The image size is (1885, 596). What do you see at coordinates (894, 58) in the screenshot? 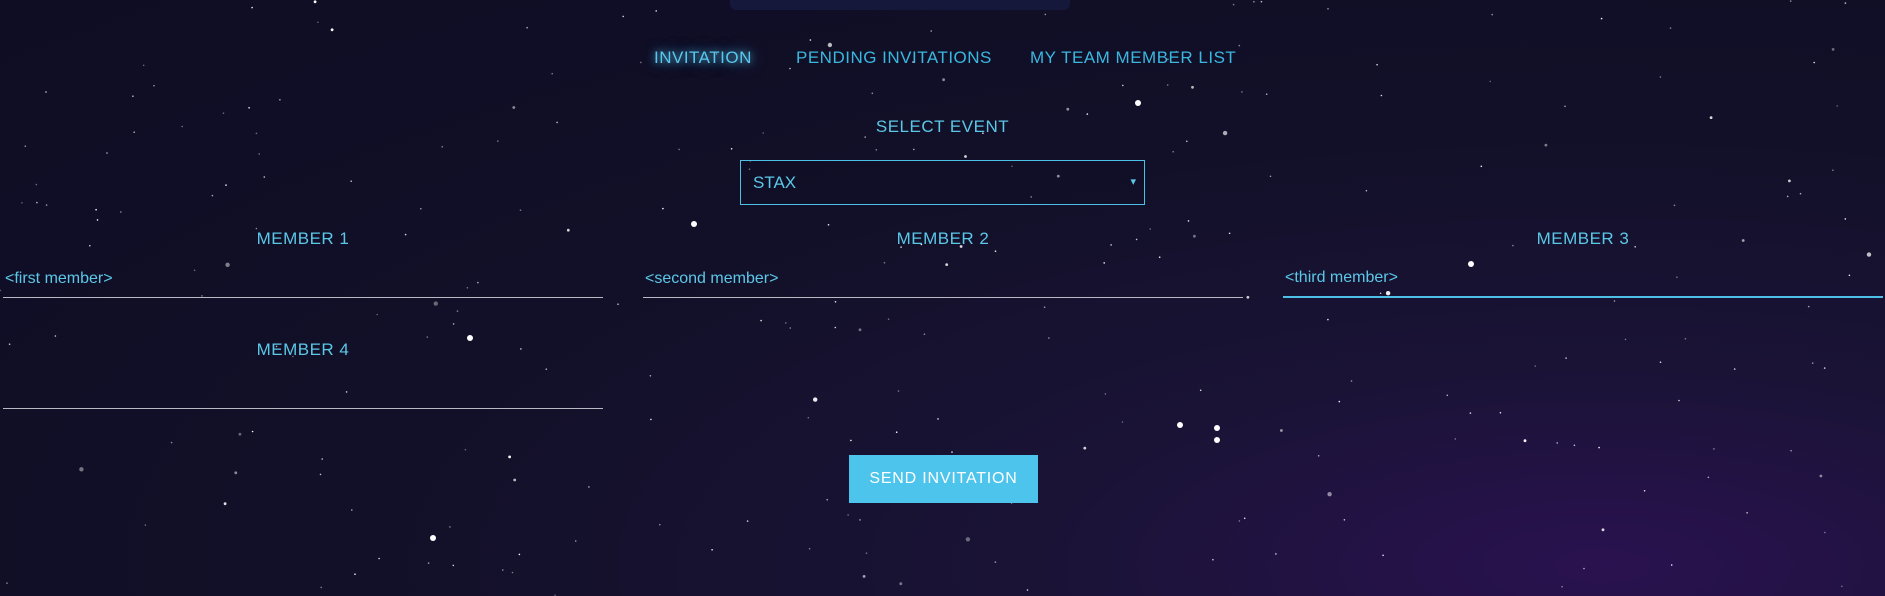
I see `nav-tab-pending-invitations: PENDING INVITATIONS` at bounding box center [894, 58].